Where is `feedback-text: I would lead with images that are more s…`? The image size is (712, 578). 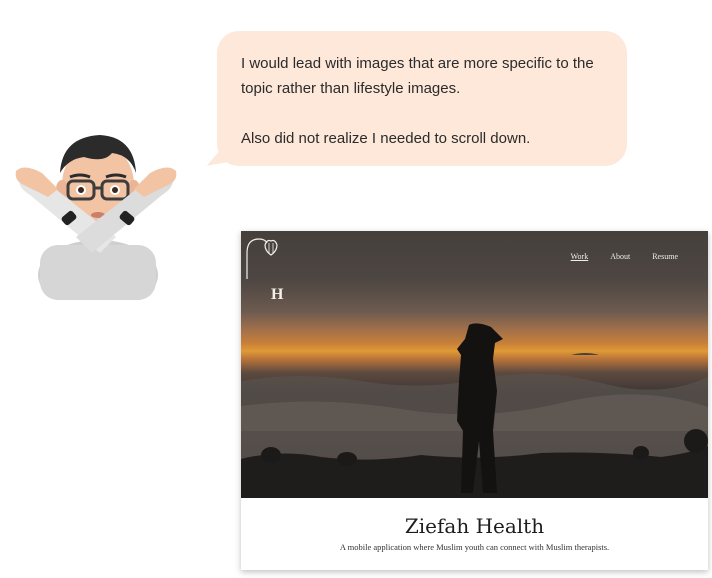 feedback-text: I would lead with images that are more s… is located at coordinates (426, 101).